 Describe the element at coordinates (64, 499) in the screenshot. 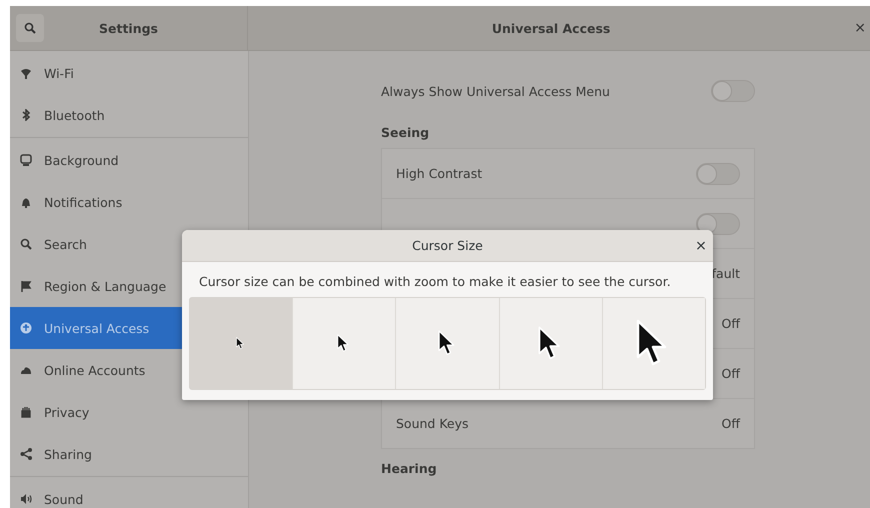

I see `sidebar-item-label: Sound` at that location.